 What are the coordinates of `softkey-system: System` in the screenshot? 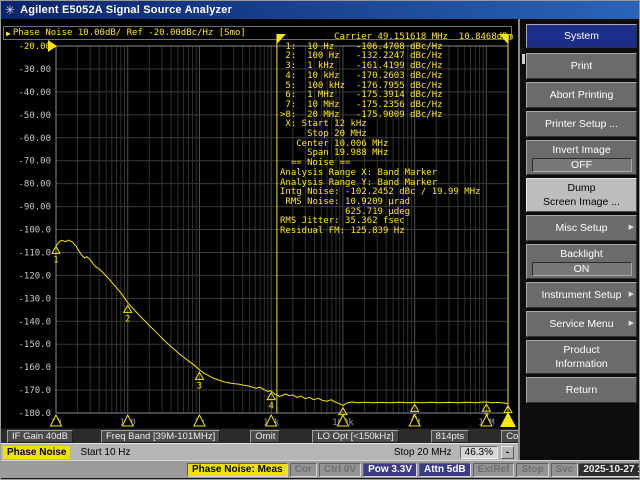 It's located at (581, 36).